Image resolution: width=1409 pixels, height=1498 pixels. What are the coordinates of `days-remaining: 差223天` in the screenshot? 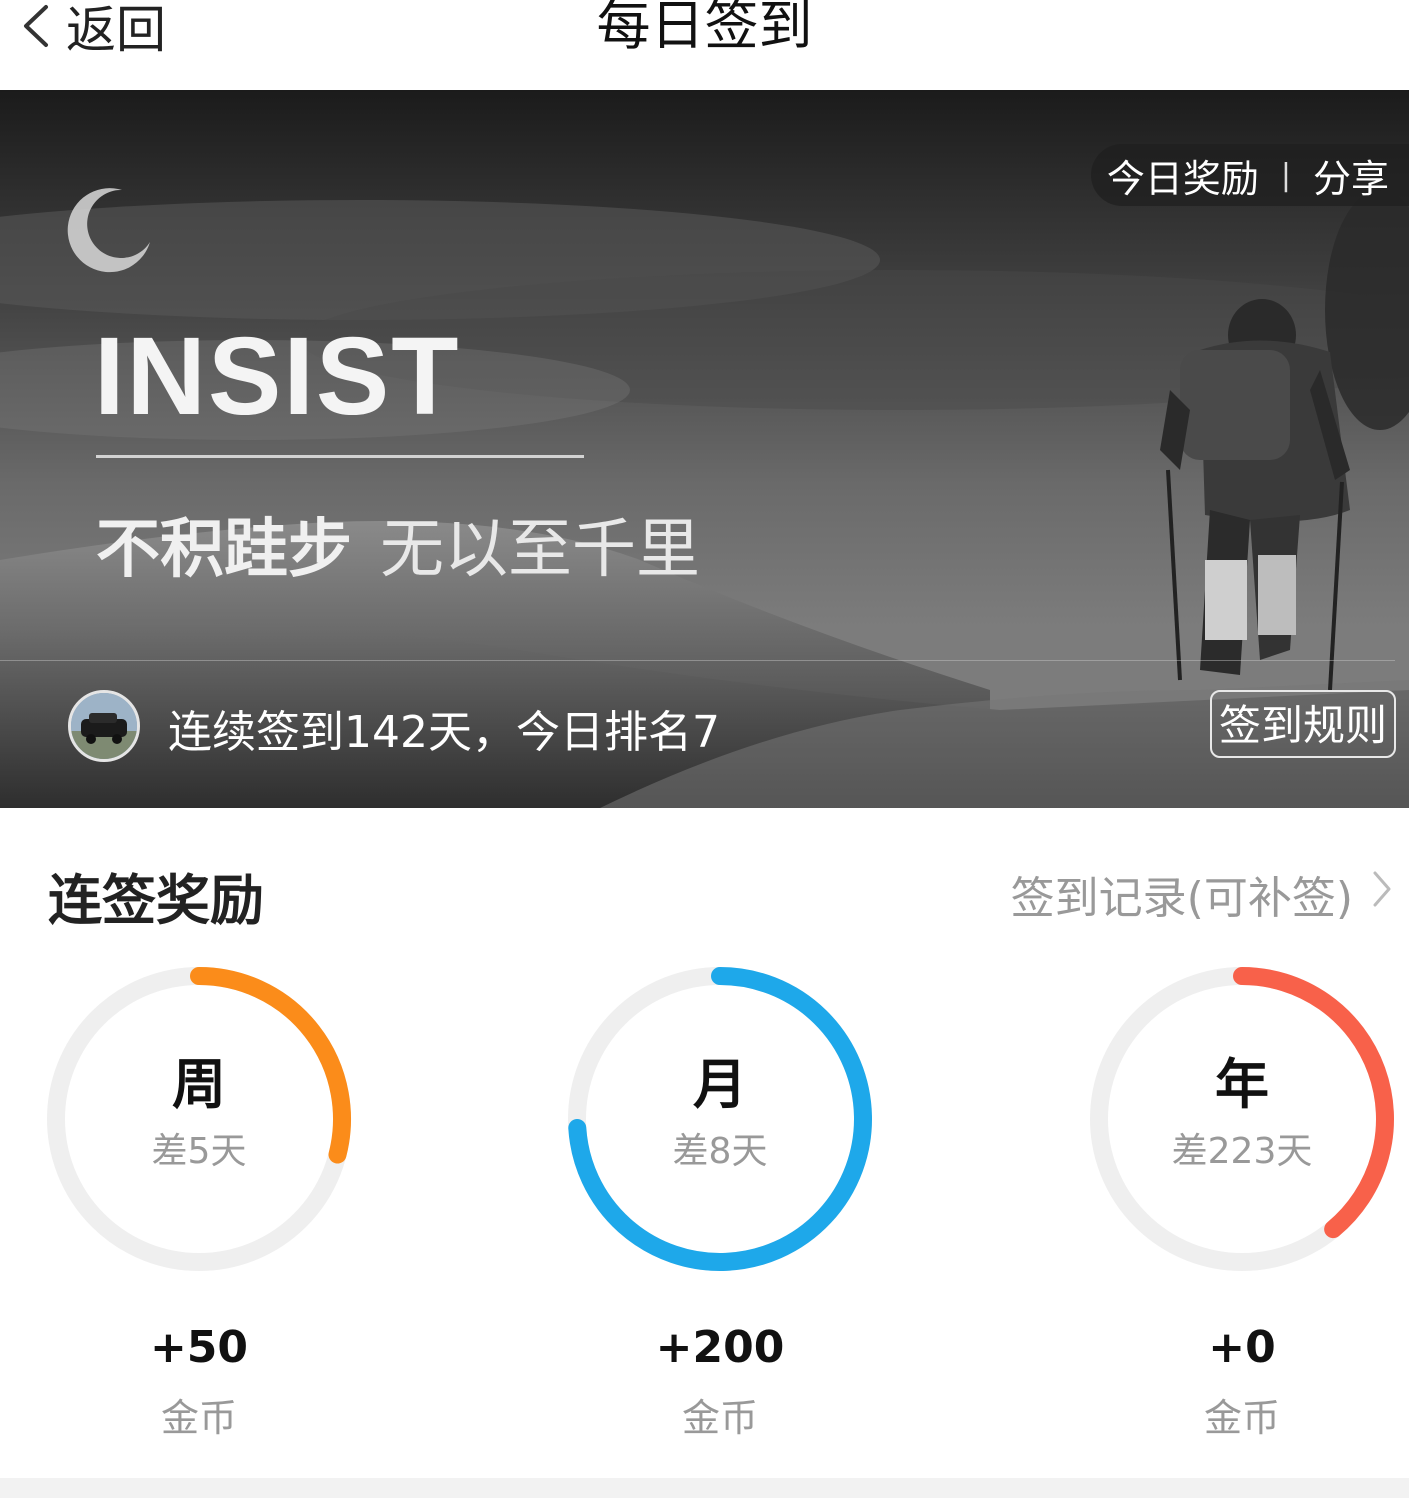 It's located at (1242, 1151).